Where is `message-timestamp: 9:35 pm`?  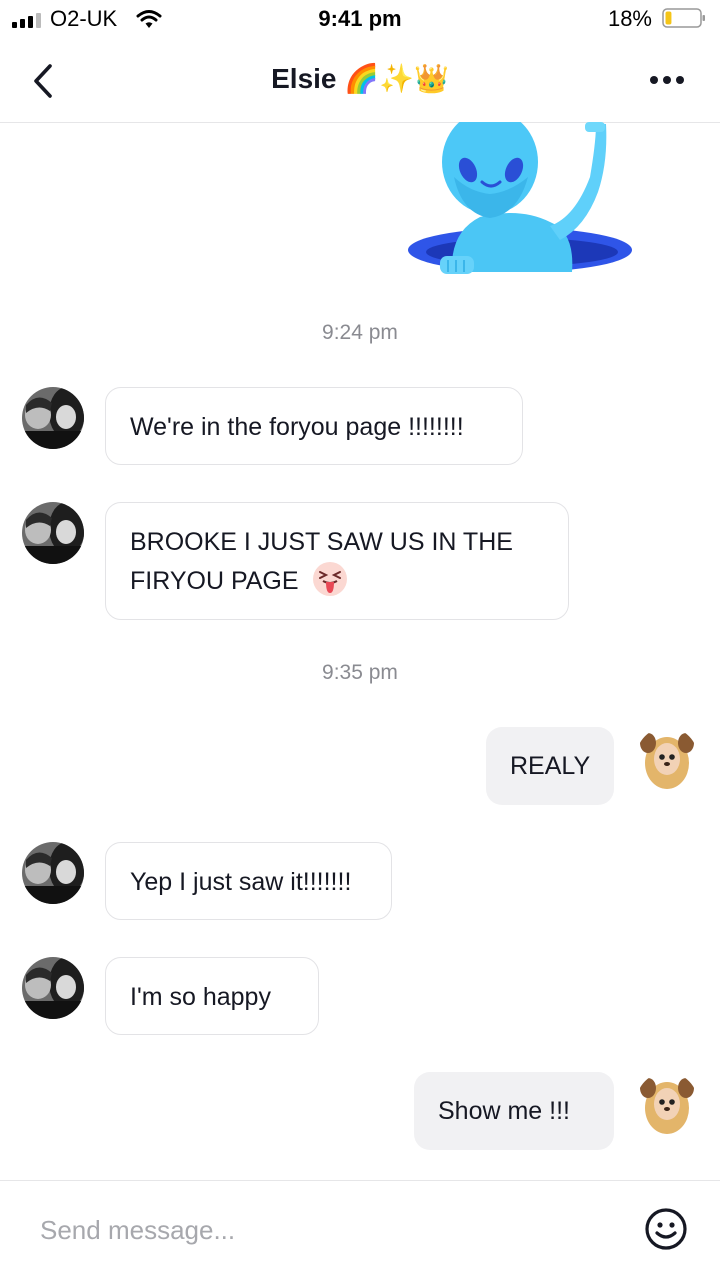 message-timestamp: 9:35 pm is located at coordinates (360, 672).